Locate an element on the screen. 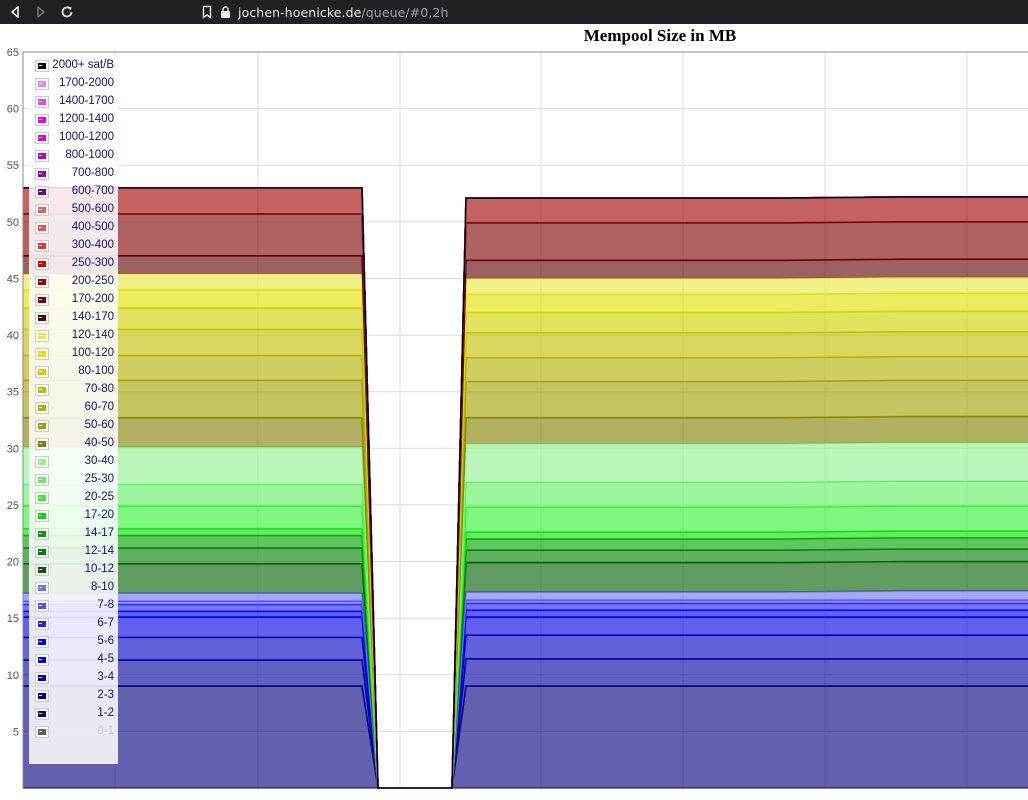 This screenshot has width=1028, height=800. legend-label: 5-6 is located at coordinates (105, 641).